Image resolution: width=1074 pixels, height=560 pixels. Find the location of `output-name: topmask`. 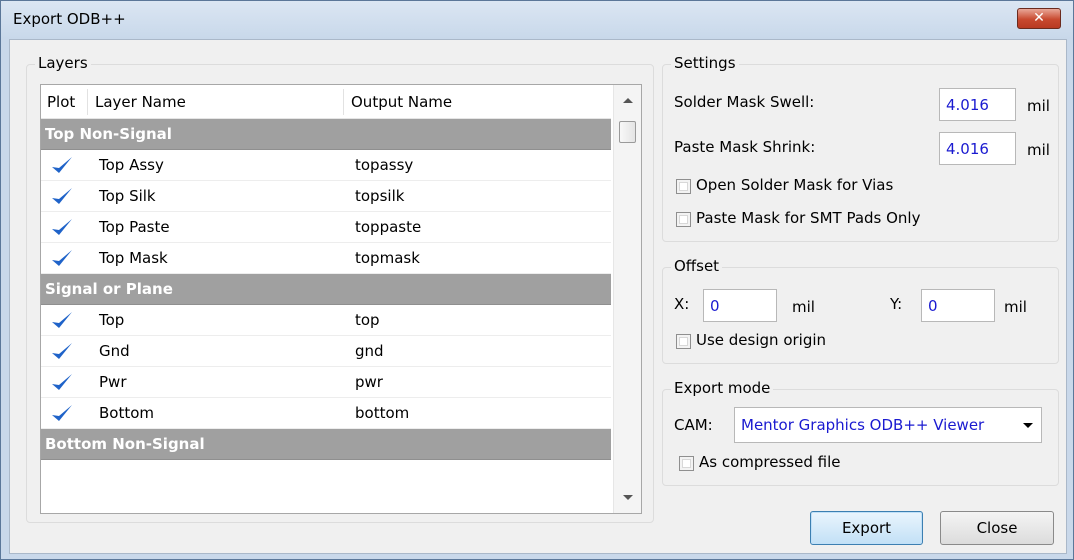

output-name: topmask is located at coordinates (387, 258).